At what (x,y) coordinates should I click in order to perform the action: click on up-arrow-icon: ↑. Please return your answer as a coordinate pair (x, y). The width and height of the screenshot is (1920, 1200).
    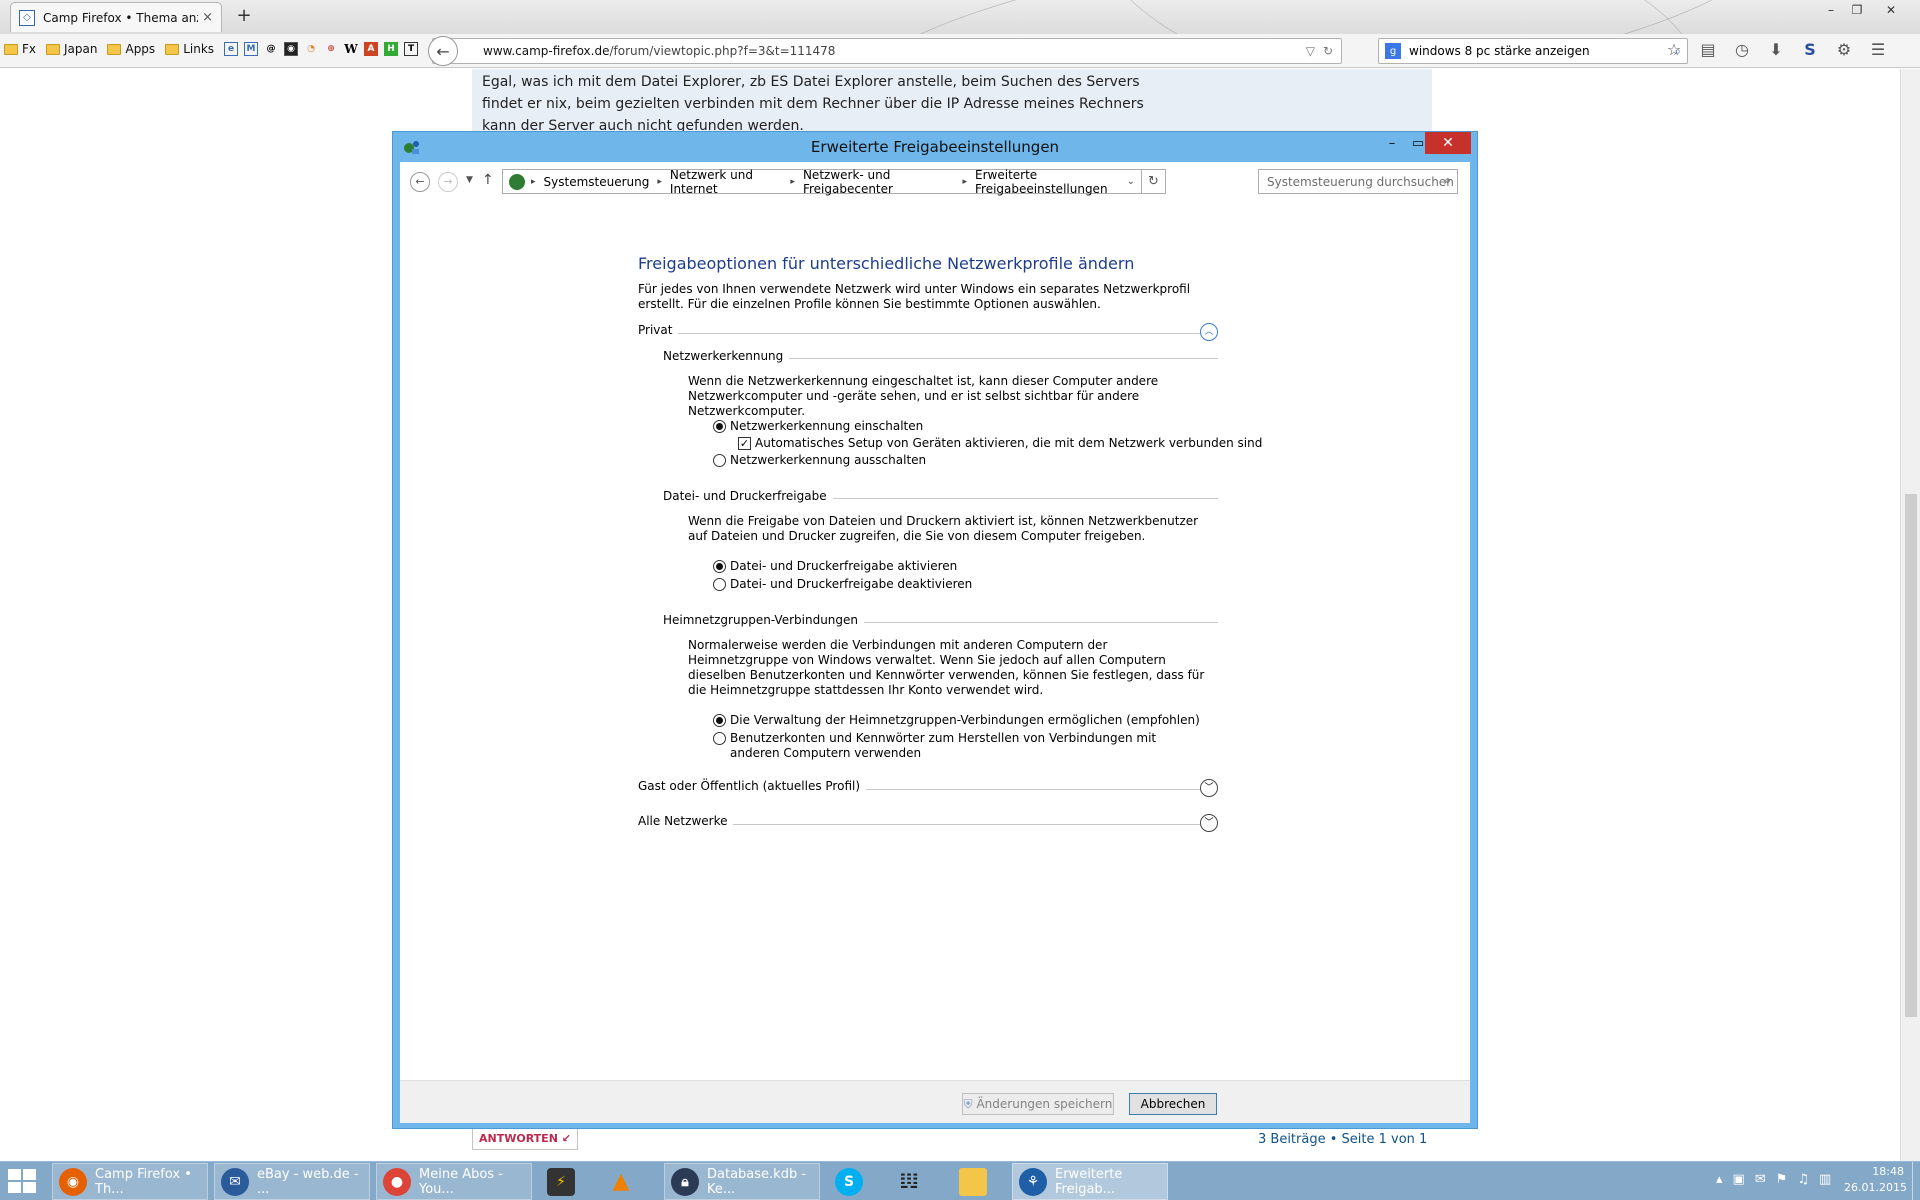
    Looking at the image, I should click on (488, 180).